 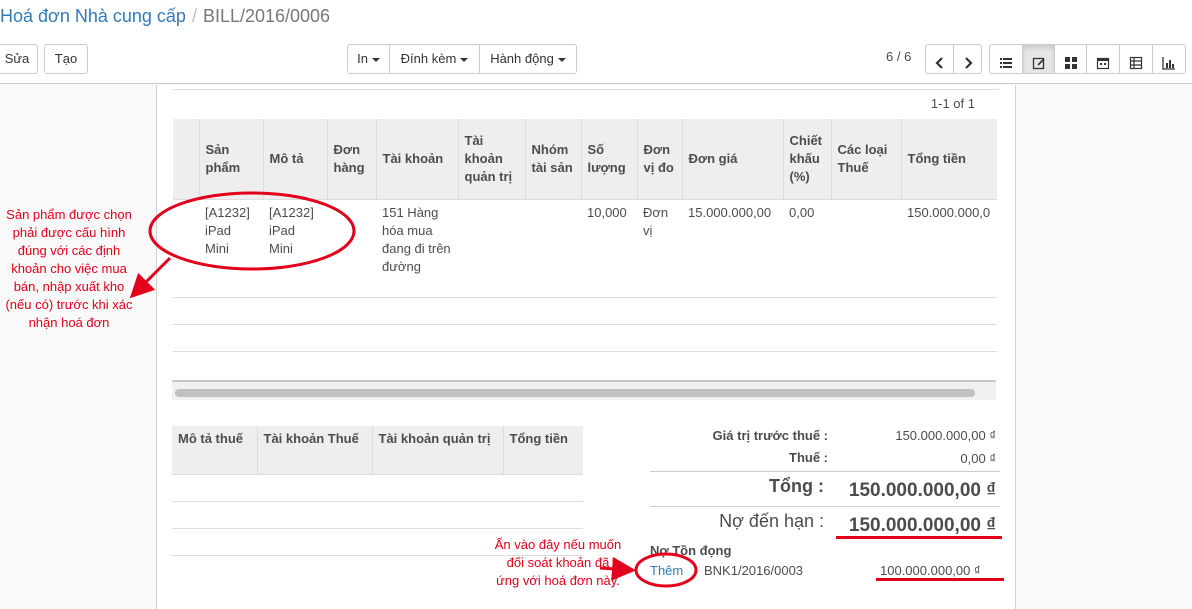 I want to click on chevron-left-icon, so click(x=938, y=62).